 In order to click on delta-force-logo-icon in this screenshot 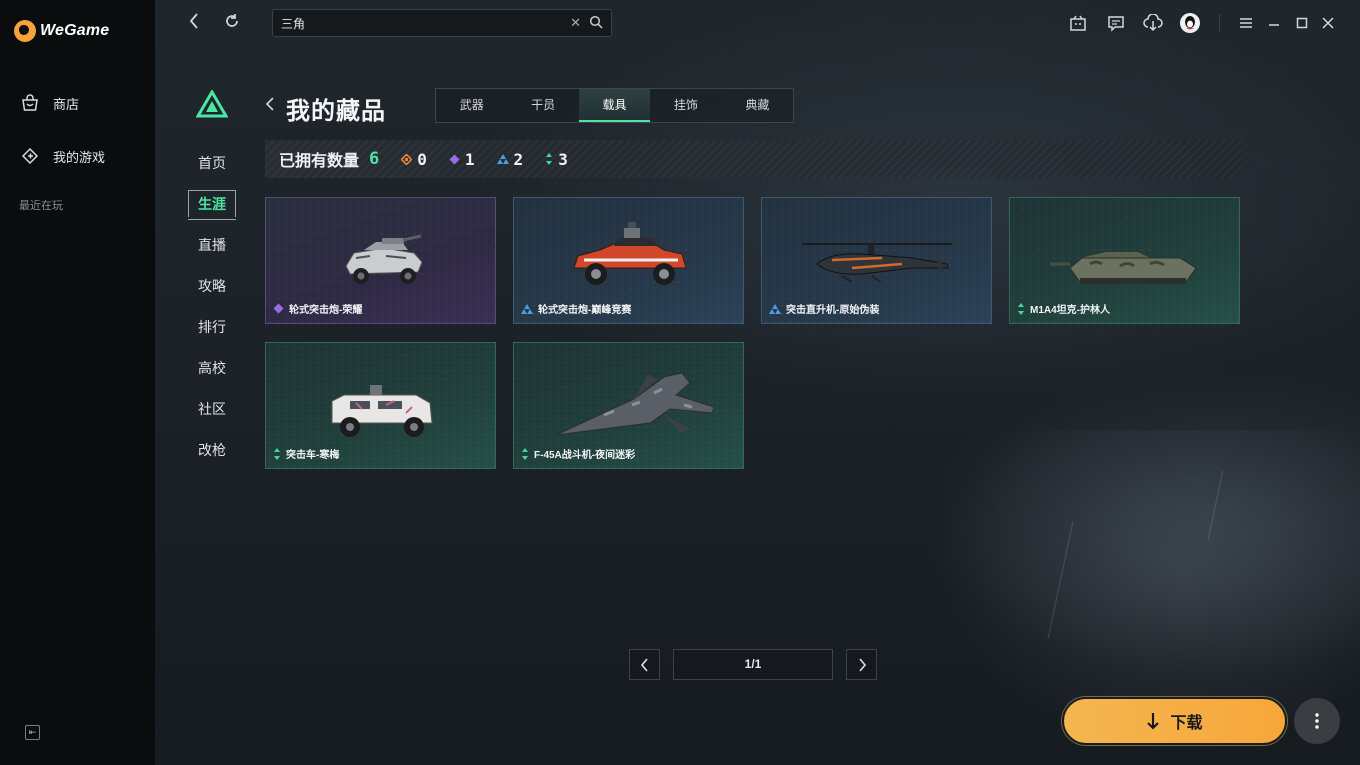, I will do `click(212, 106)`.